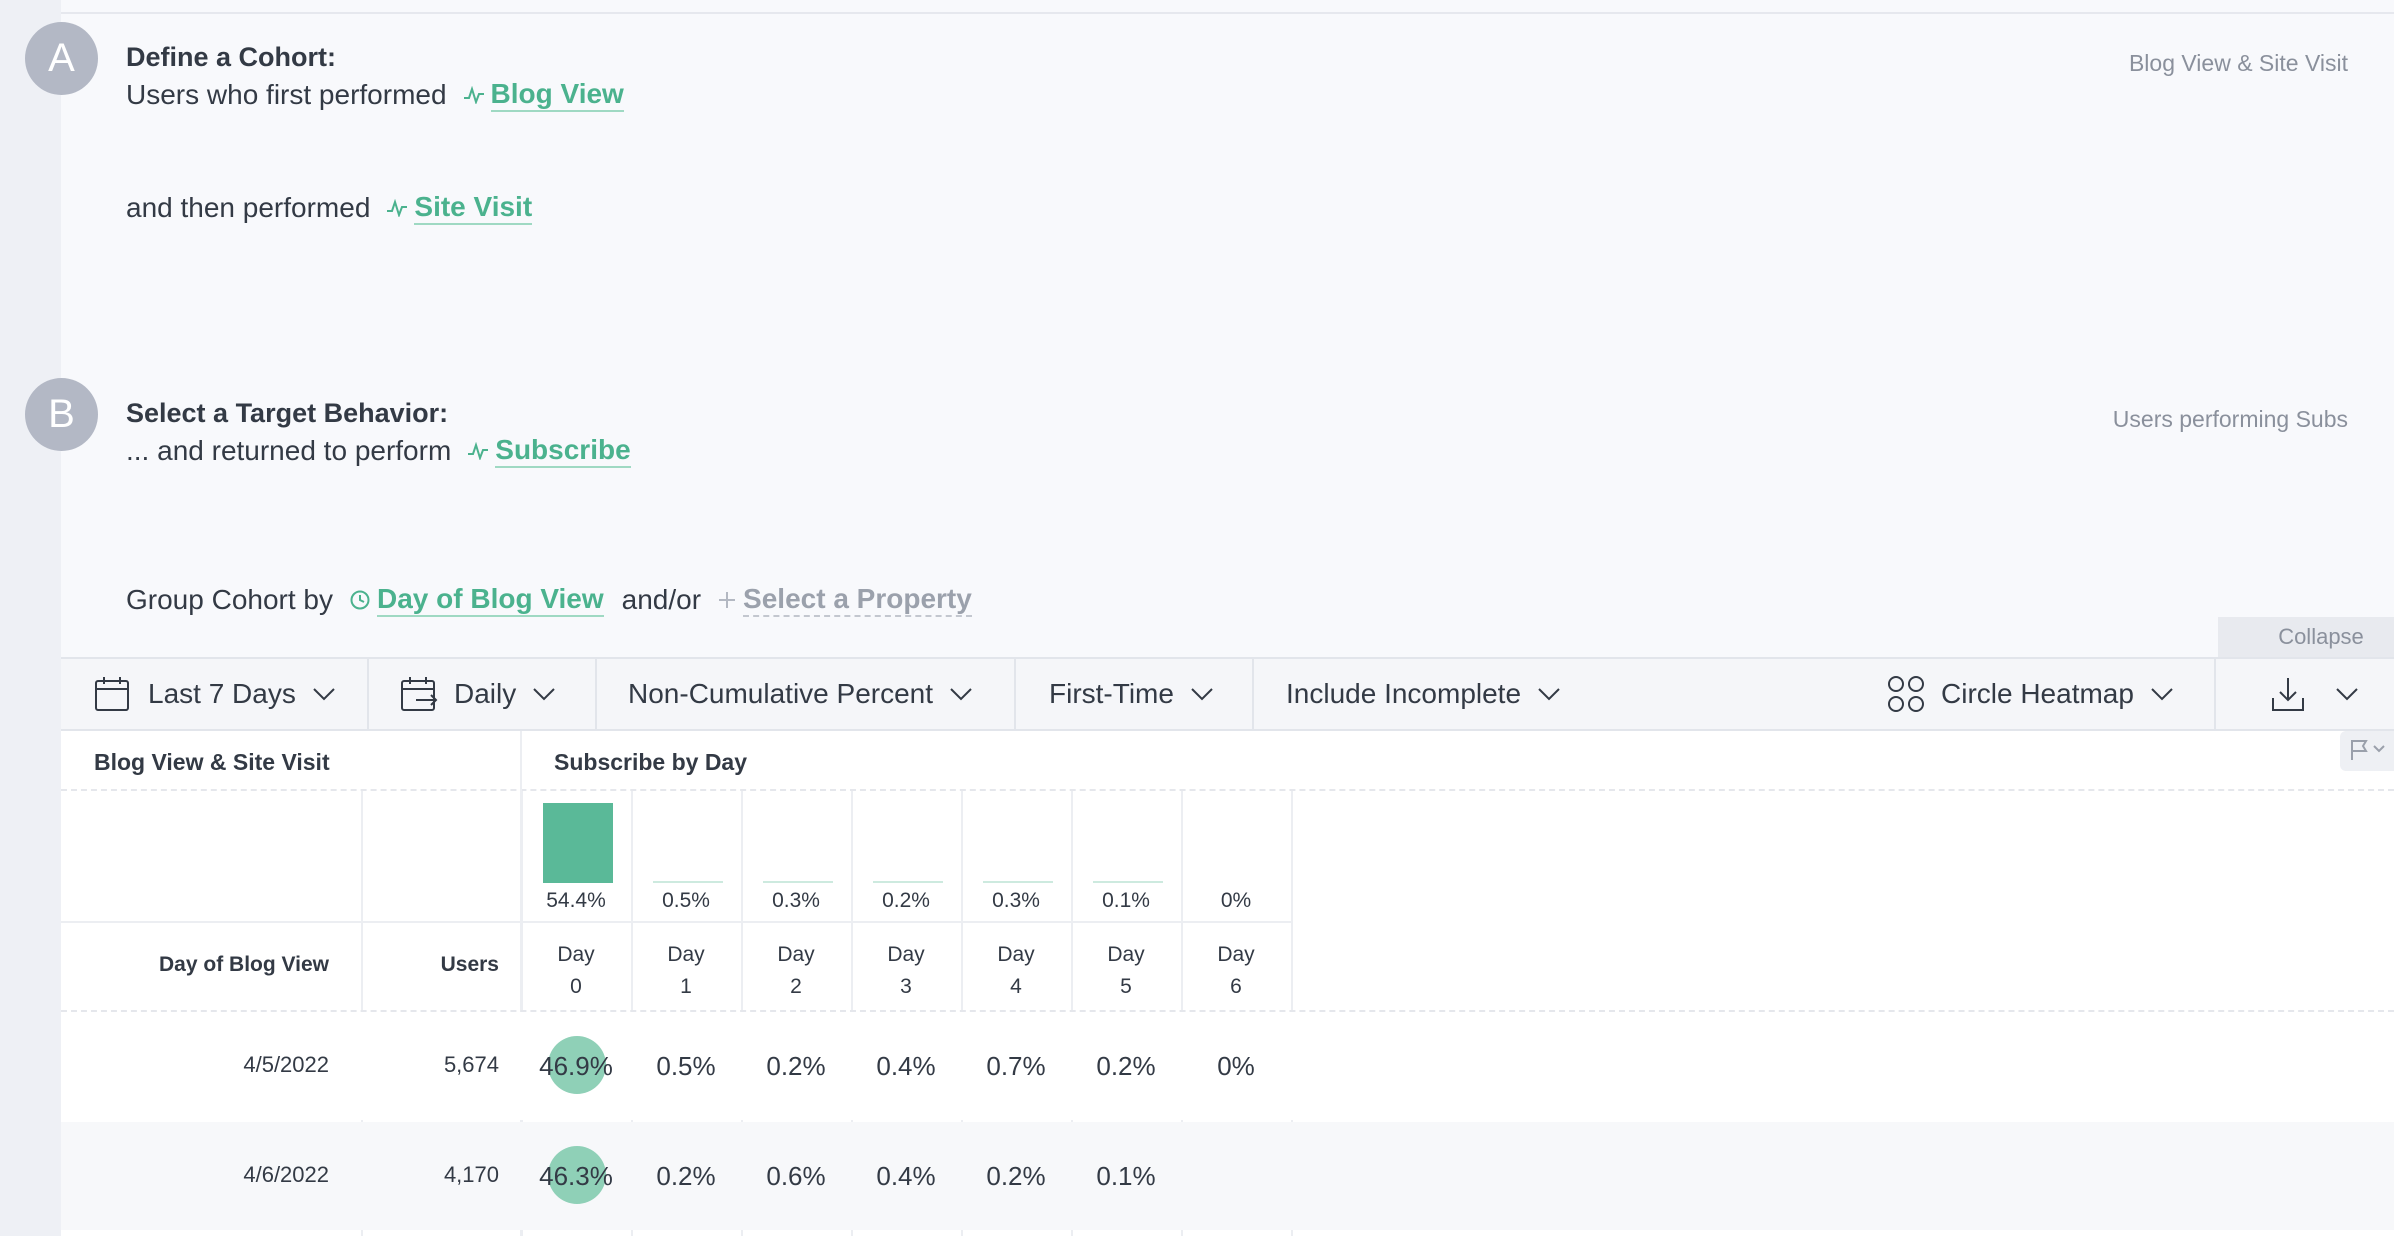  I want to click on occurrence-dropdown: First-Time, so click(1131, 694).